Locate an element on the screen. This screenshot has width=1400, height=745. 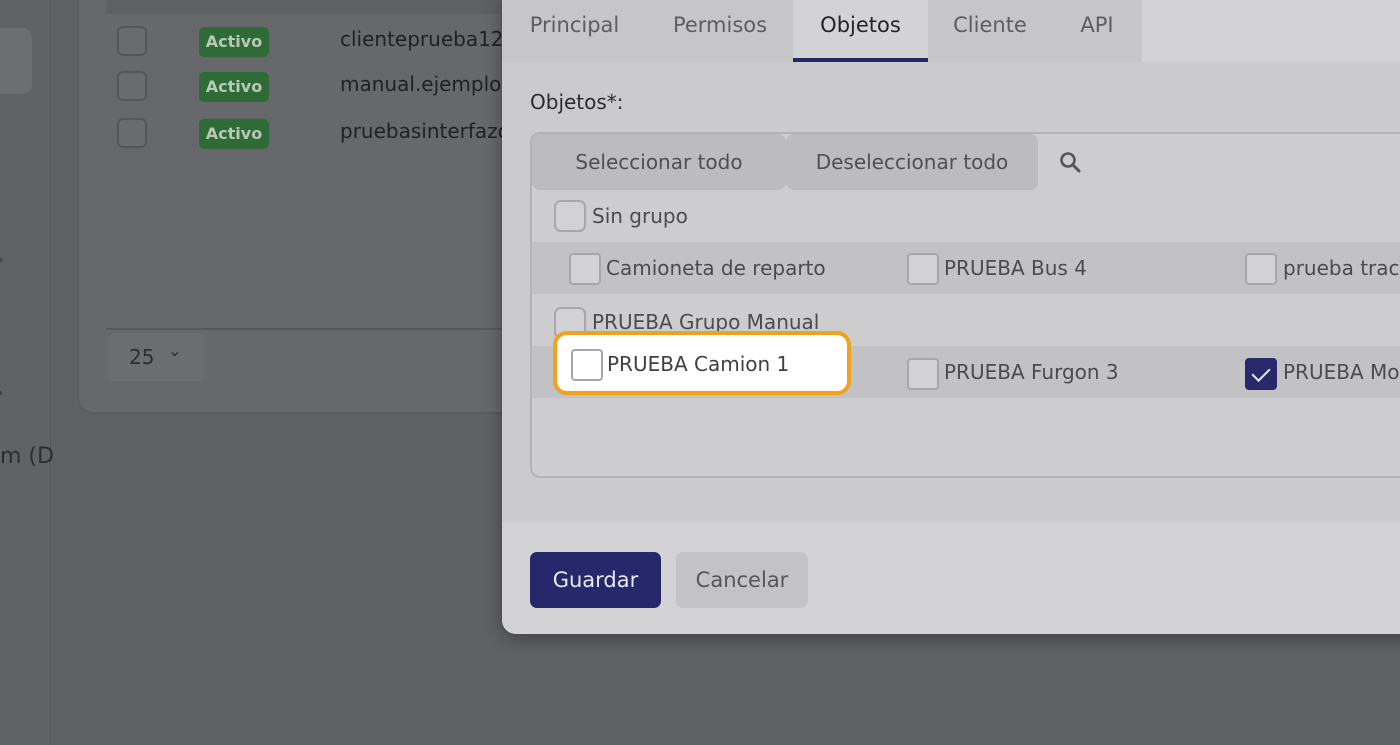
tab-objetos: Objetos is located at coordinates (860, 31).